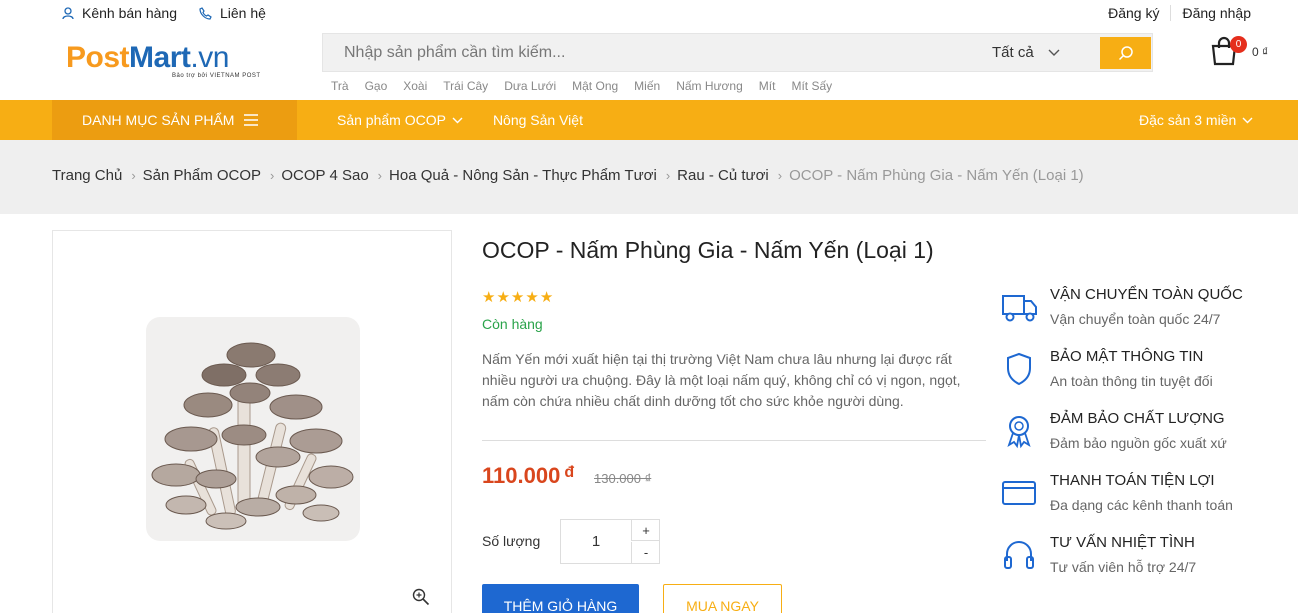  Describe the element at coordinates (391, 120) in the screenshot. I see `nav-item-label: Sản phẩm OCOP` at that location.